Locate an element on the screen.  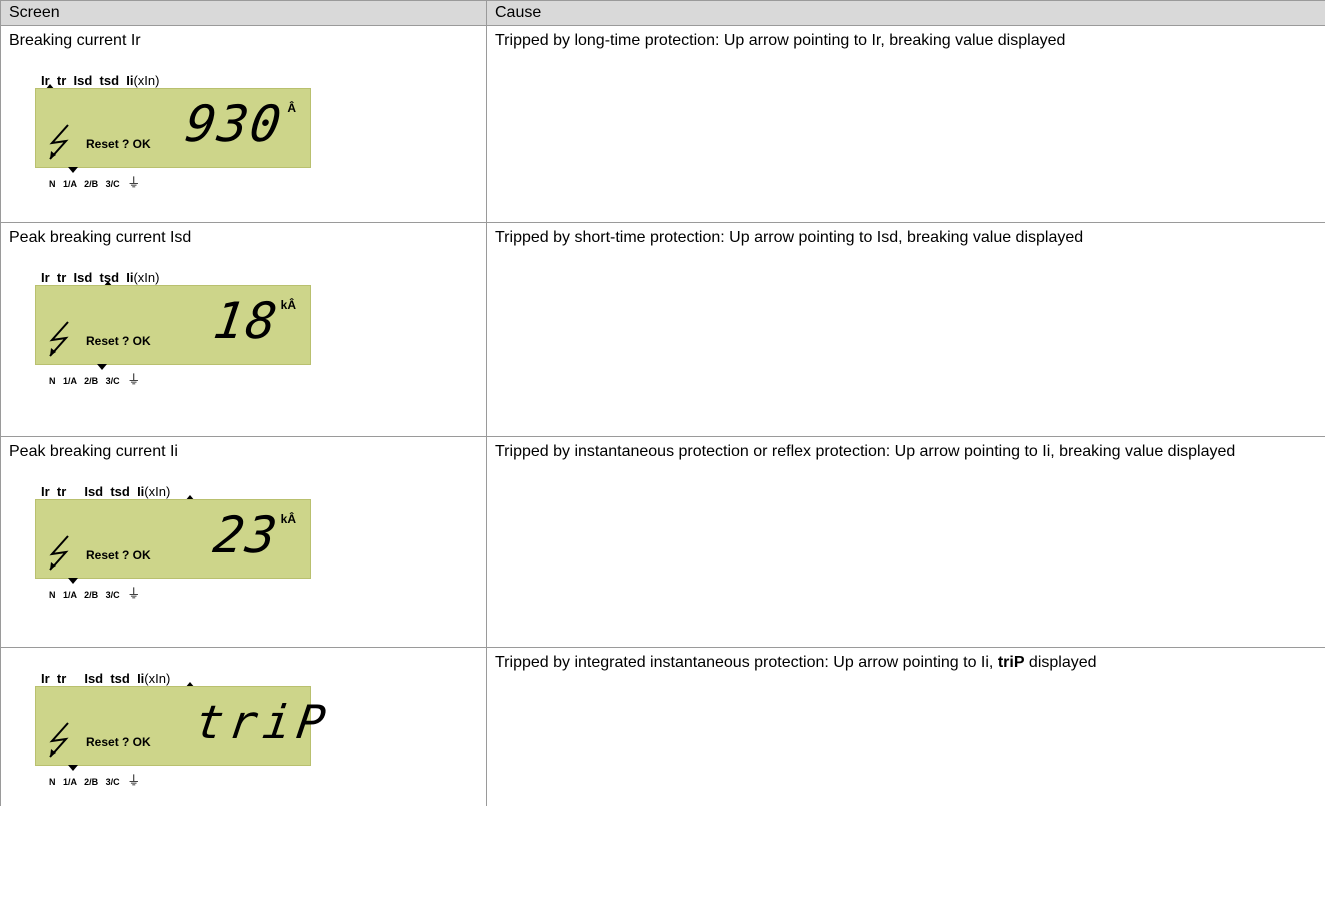
trip-indicator: triP is located at coordinates (263, 722).